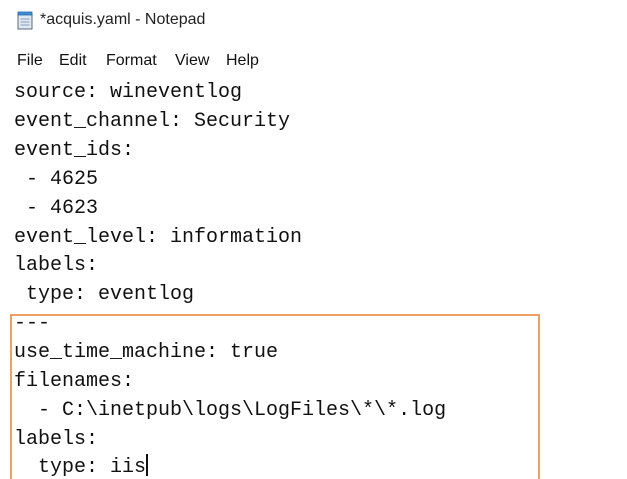 The width and height of the screenshot is (627, 479). I want to click on menu-file: File, so click(30, 61).